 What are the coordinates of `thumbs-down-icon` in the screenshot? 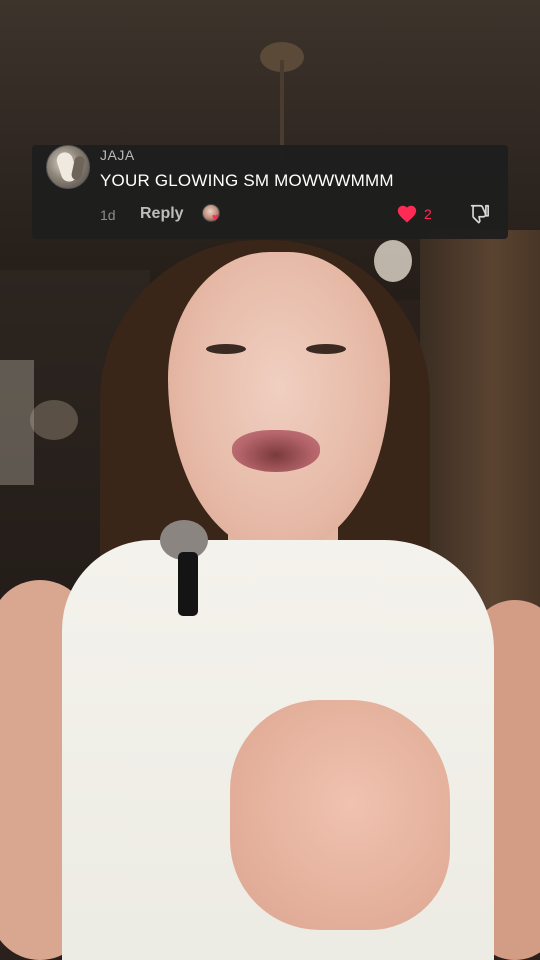 It's located at (479, 214).